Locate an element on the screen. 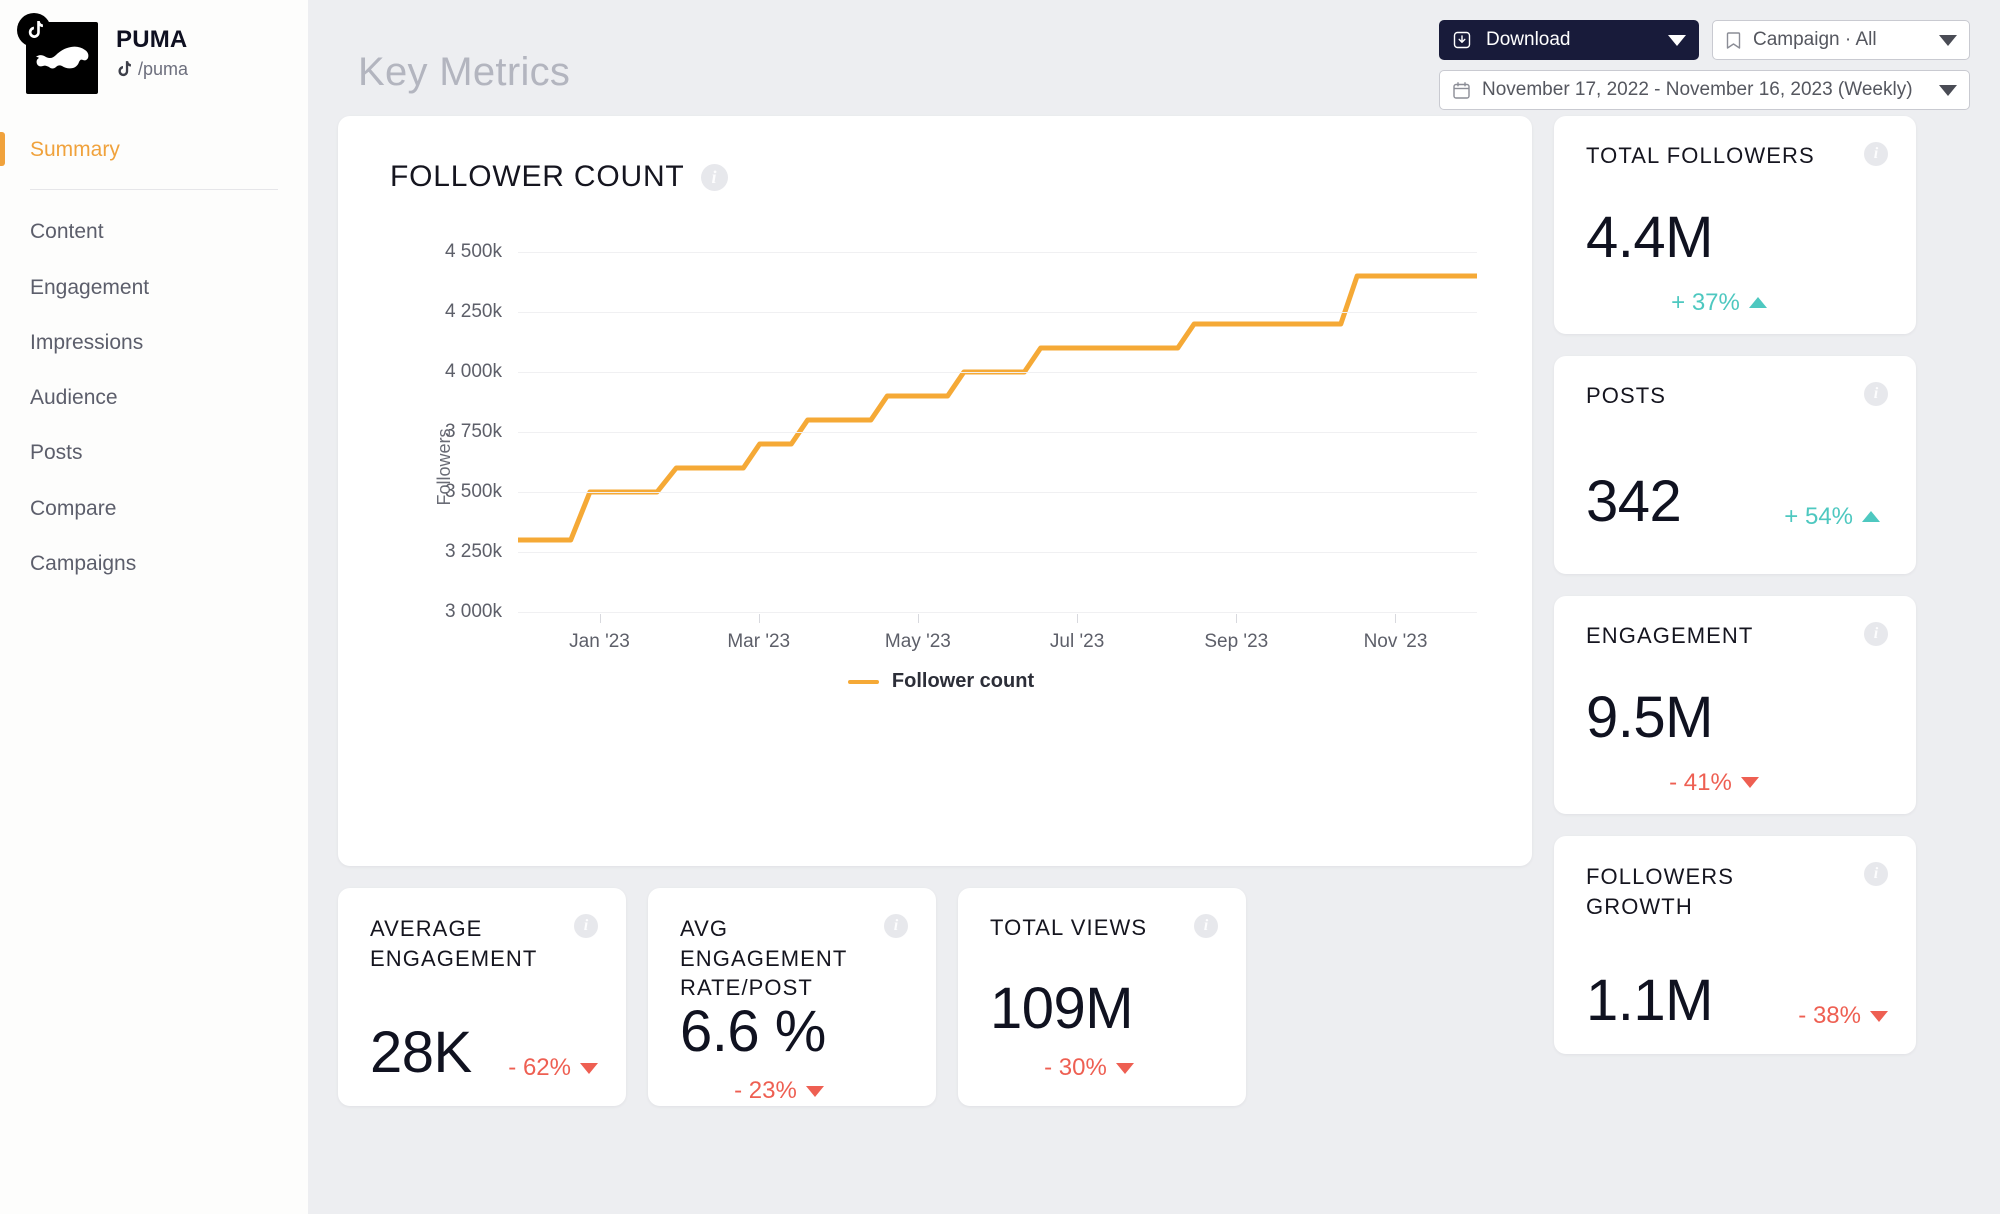 This screenshot has width=2000, height=1214. kpi-title: AVG ENGAGEMENT RATE/POST is located at coordinates (764, 958).